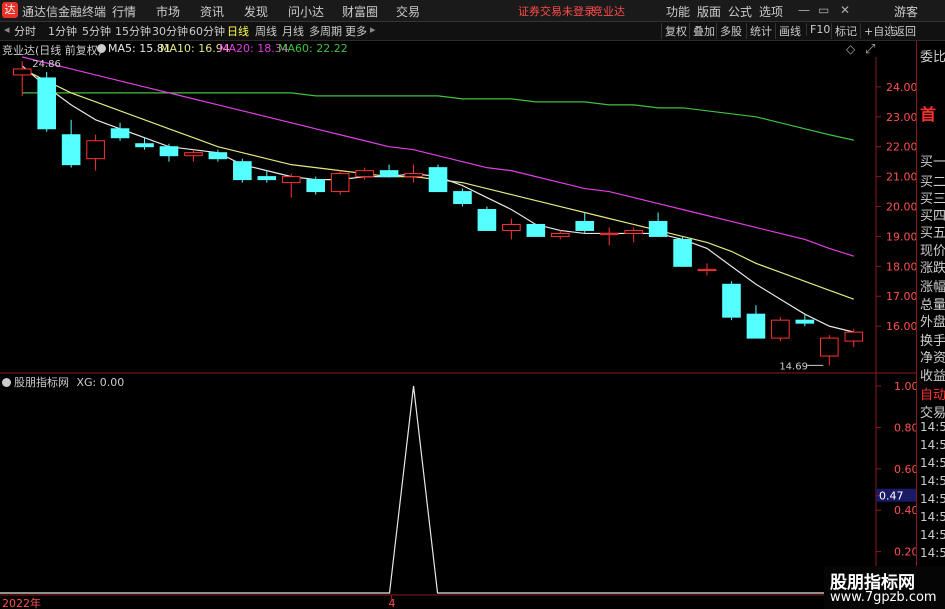 The height and width of the screenshot is (609, 945). I want to click on right-panel-item: 首, so click(928, 113).